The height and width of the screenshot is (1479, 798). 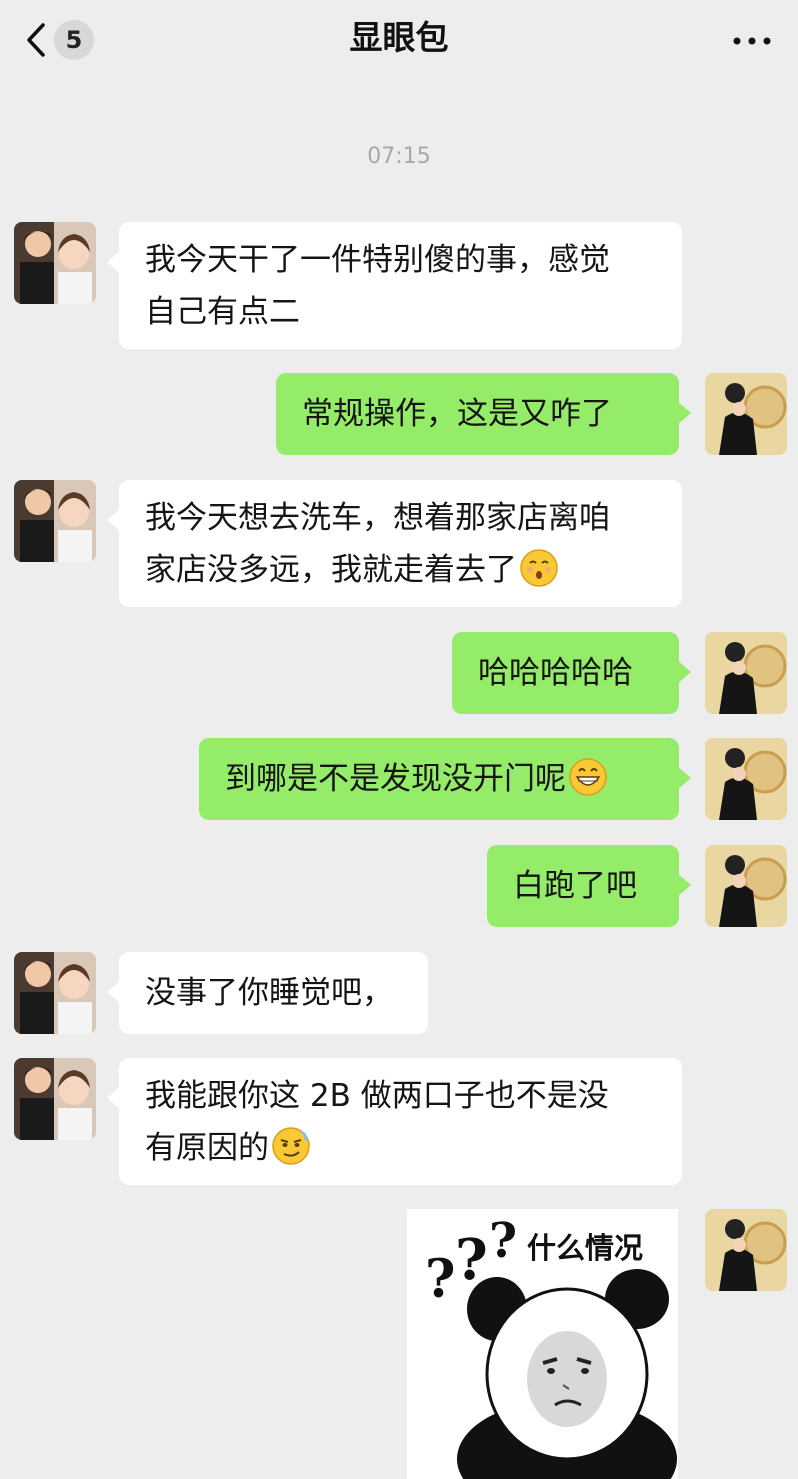 I want to click on message-text: 我今天干了一件特别傻的事，感觉 自己有点二, so click(x=377, y=286).